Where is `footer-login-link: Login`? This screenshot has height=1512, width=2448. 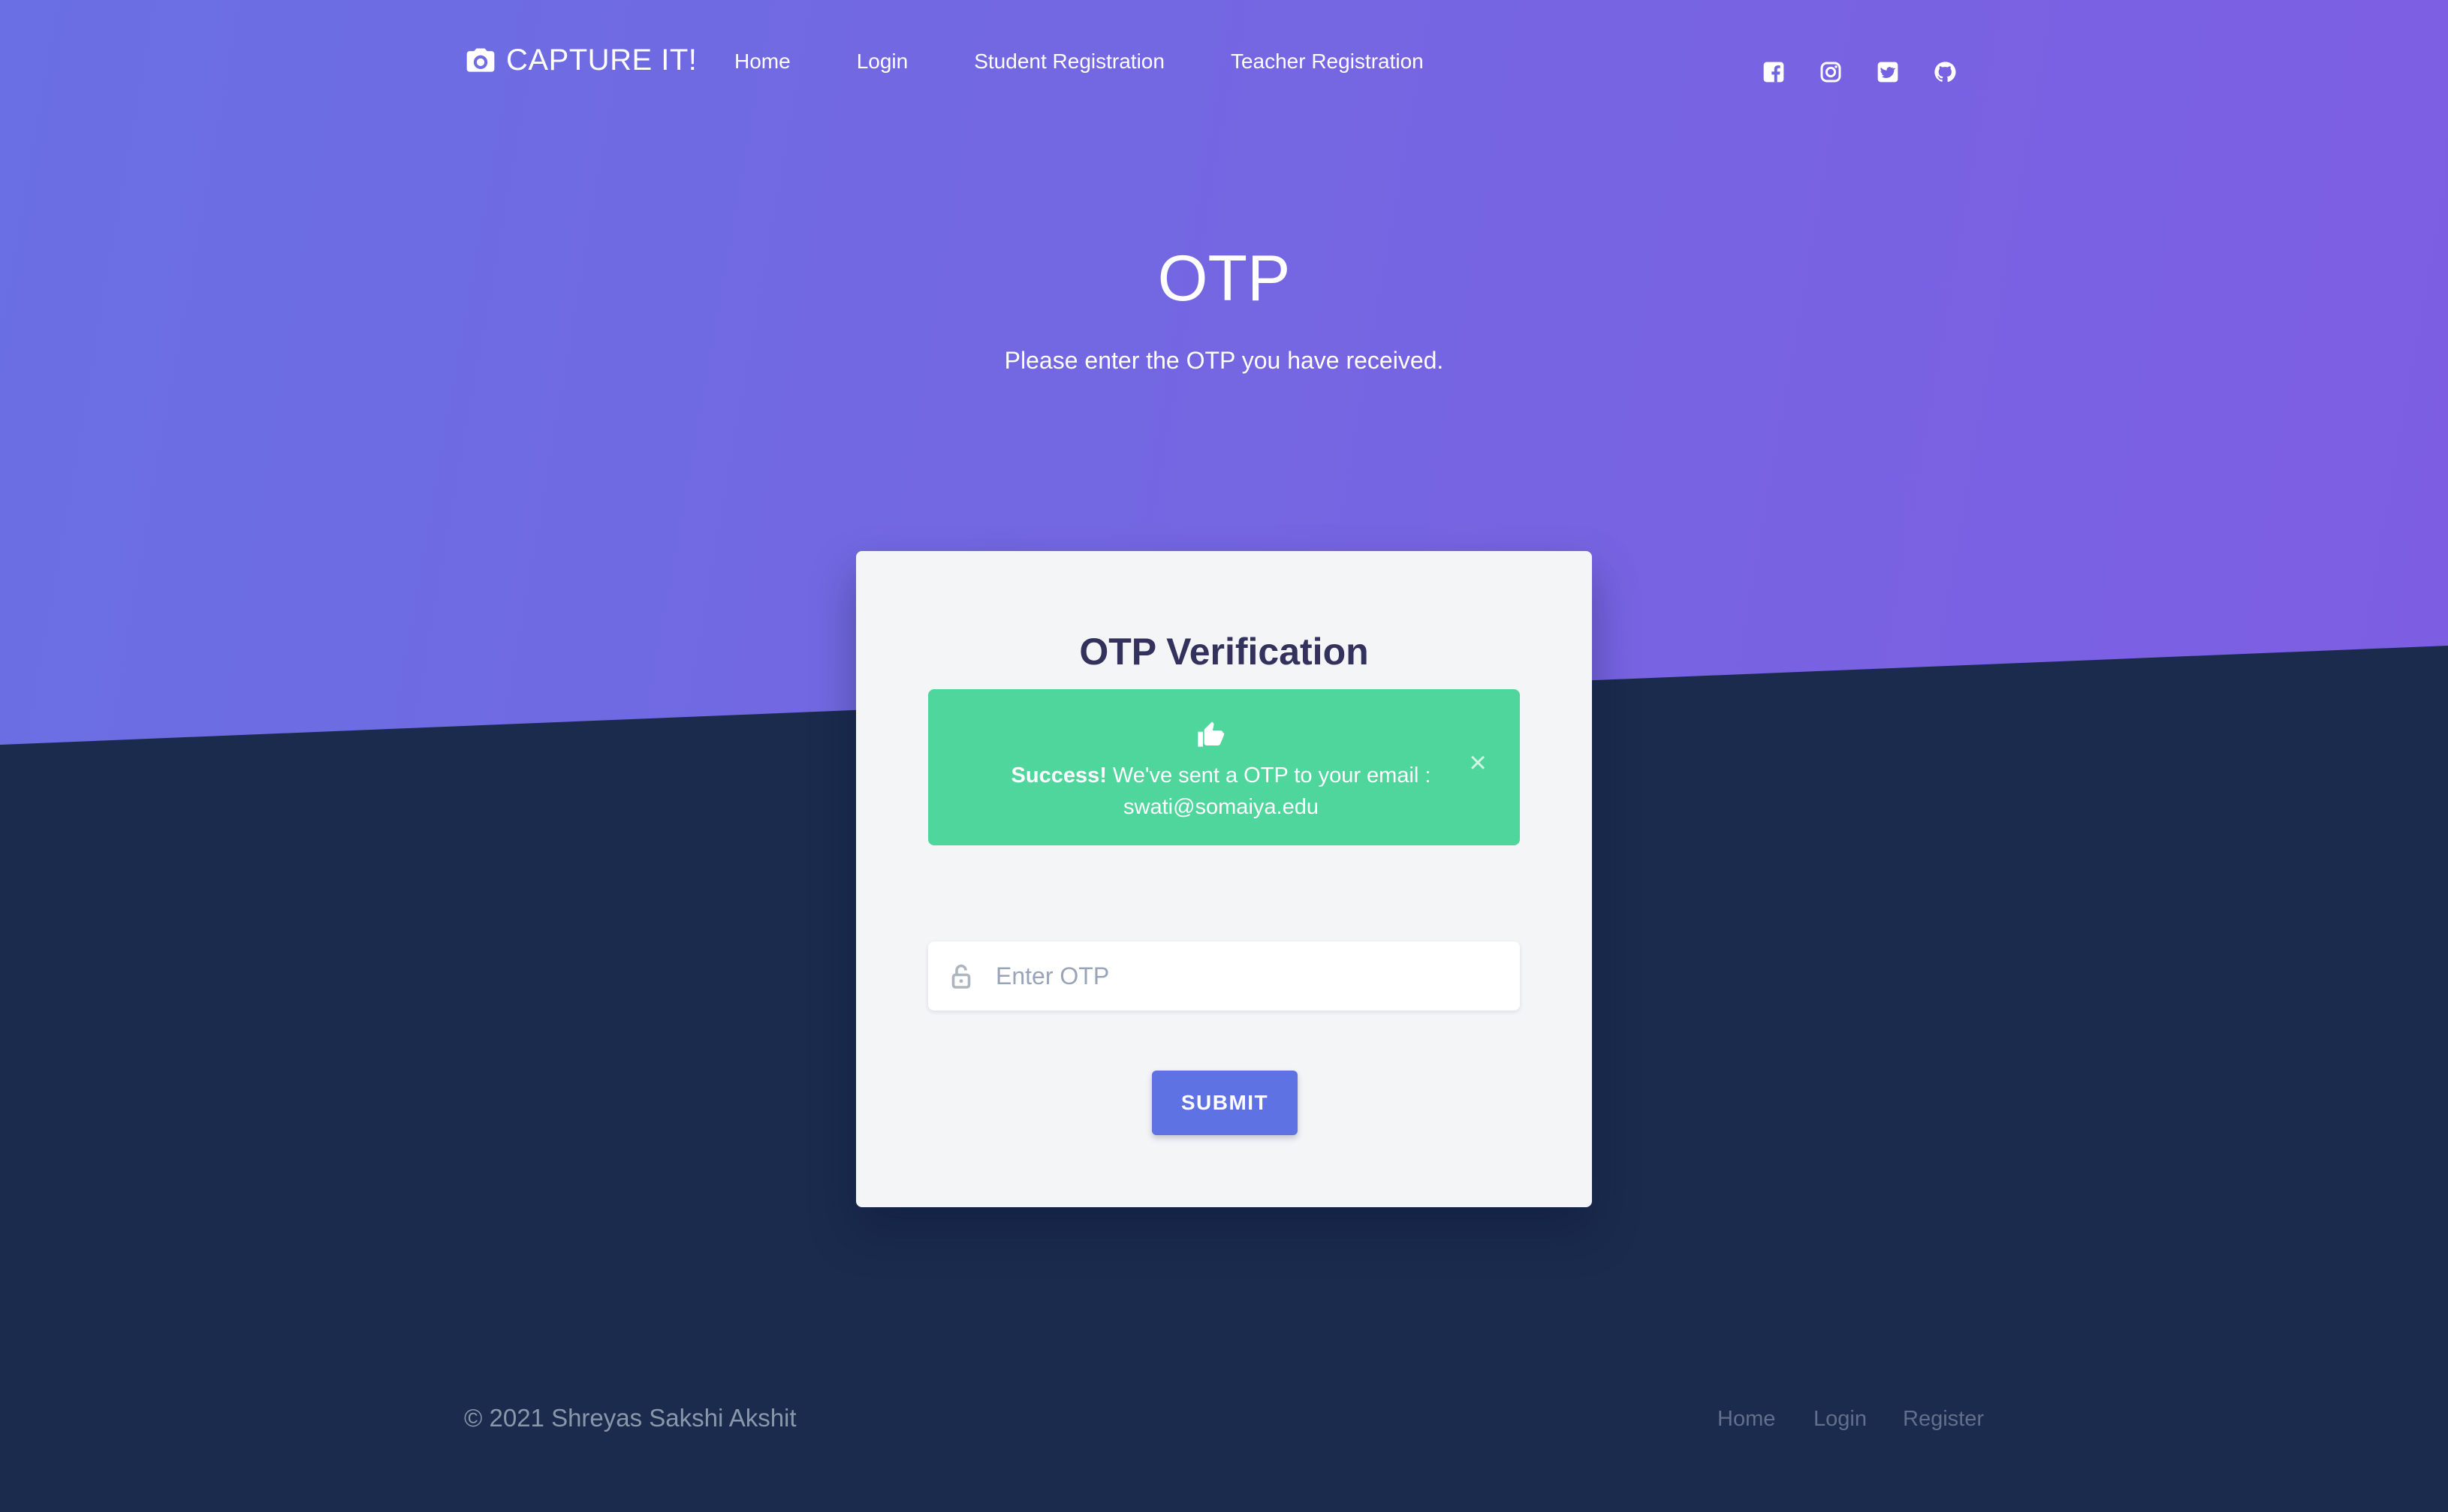 footer-login-link: Login is located at coordinates (1840, 1419).